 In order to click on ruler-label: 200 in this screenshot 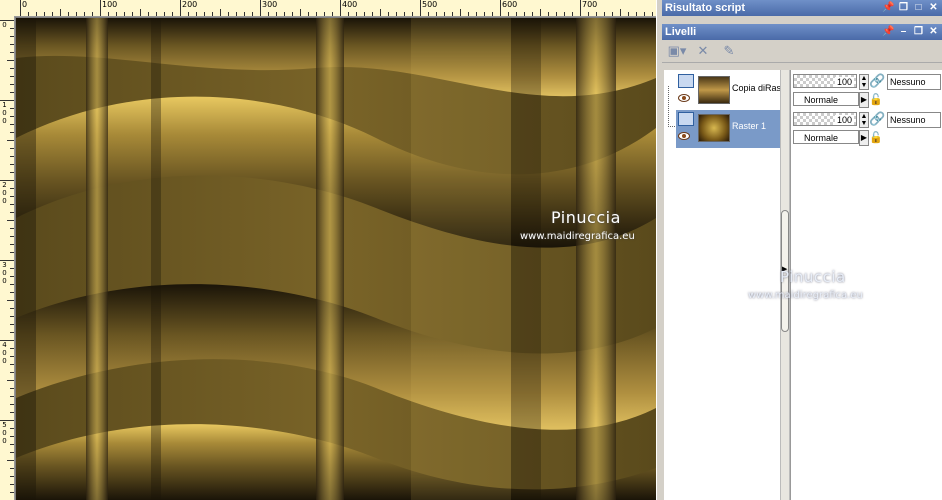, I will do `click(190, 4)`.